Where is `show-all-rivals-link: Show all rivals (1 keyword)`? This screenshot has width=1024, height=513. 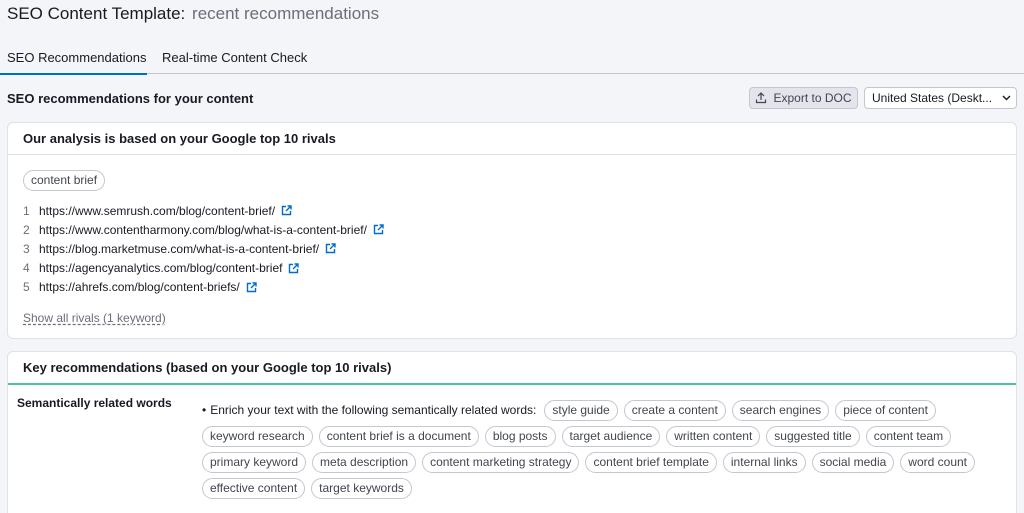 show-all-rivals-link: Show all rivals (1 keyword) is located at coordinates (94, 318).